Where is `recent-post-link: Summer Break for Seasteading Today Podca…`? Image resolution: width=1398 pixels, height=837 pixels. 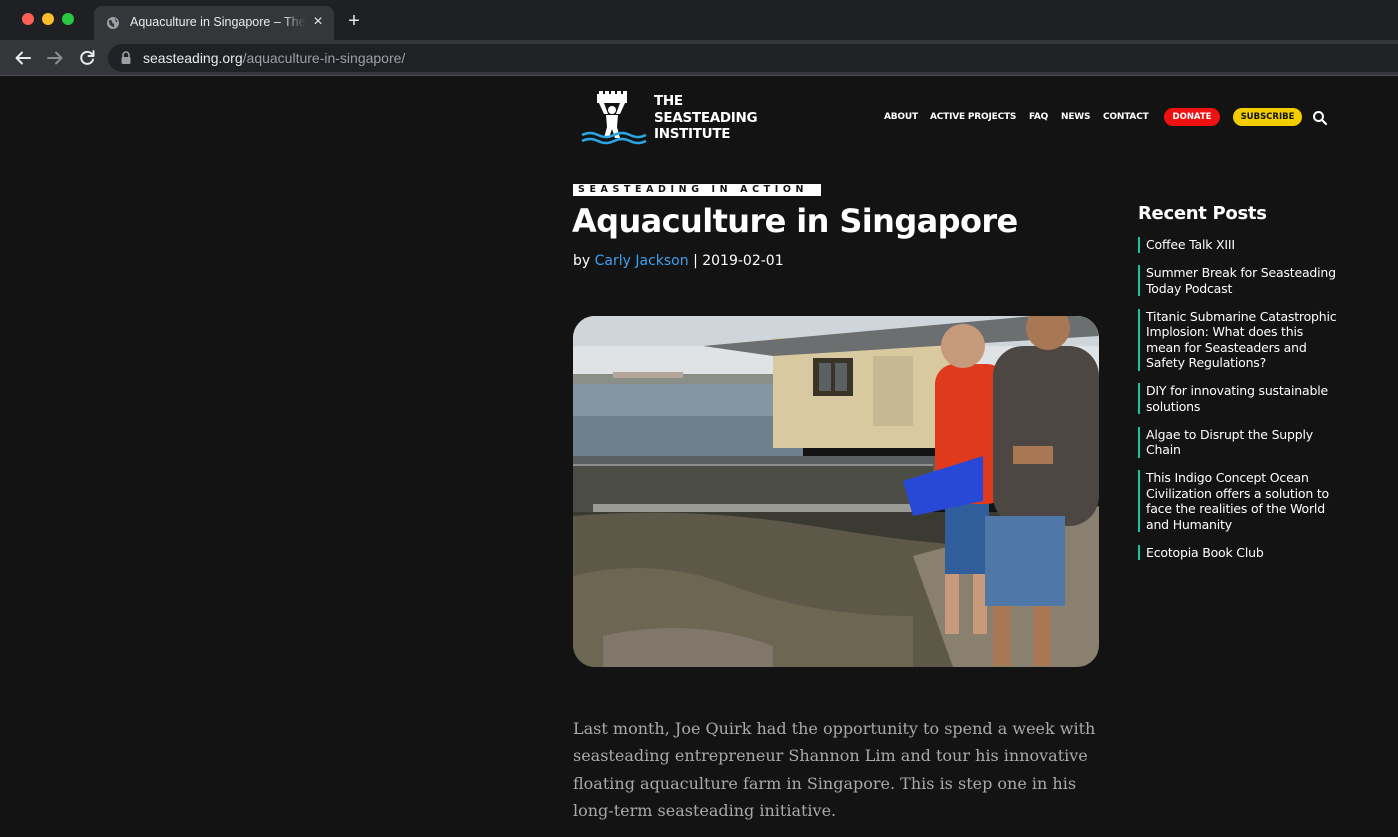
recent-post-link: Summer Break for Seasteading Today Podca… is located at coordinates (1238, 280).